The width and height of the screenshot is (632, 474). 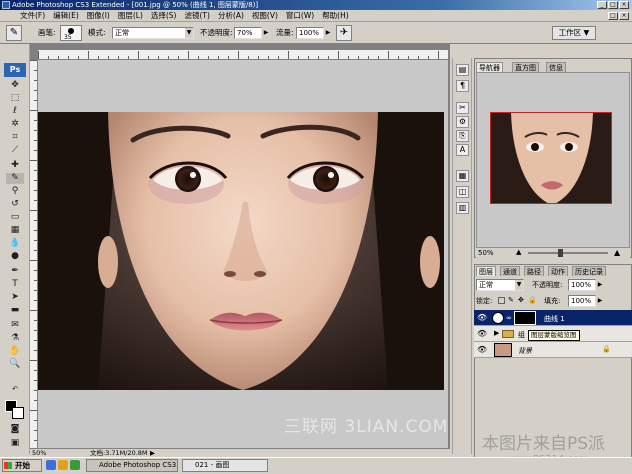 I want to click on doc-close-icon: ×, so click(x=624, y=16).